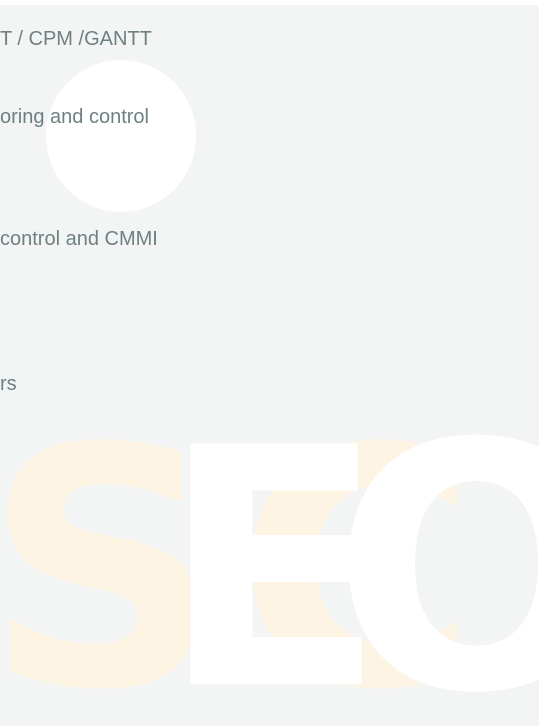 The height and width of the screenshot is (726, 539). Describe the element at coordinates (121, 136) in the screenshot. I see `decorative-circle` at that location.